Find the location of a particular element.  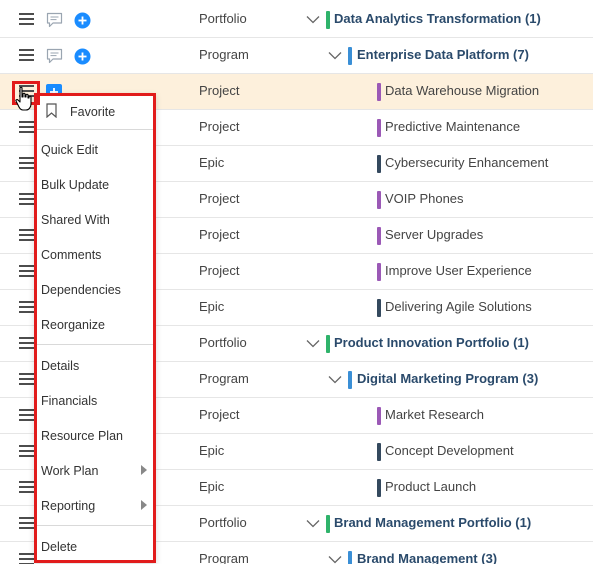

item-name: Improve User Experience is located at coordinates (458, 270).